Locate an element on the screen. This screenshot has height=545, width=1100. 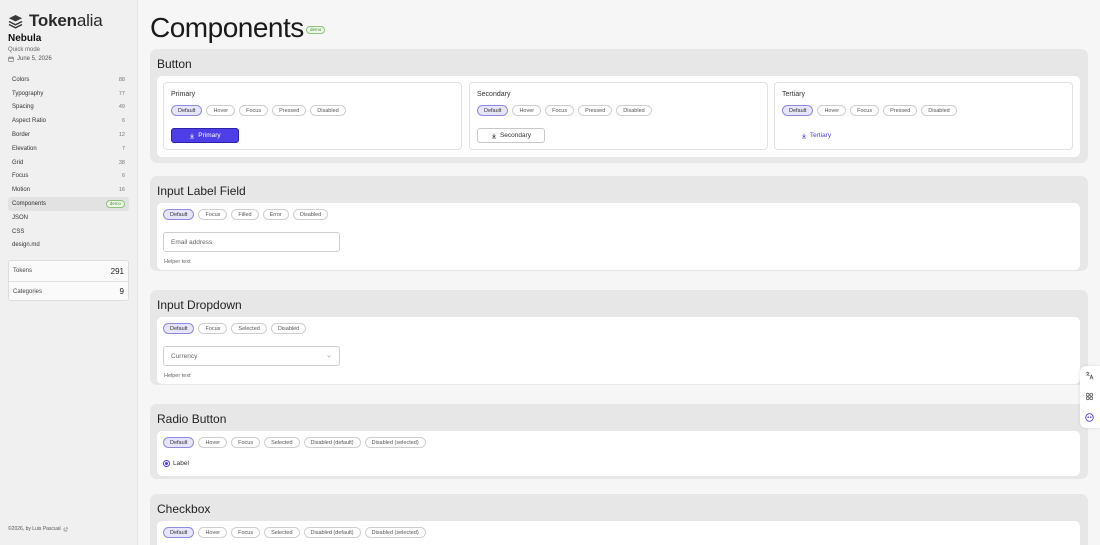
assistant-icon is located at coordinates (1089, 417).